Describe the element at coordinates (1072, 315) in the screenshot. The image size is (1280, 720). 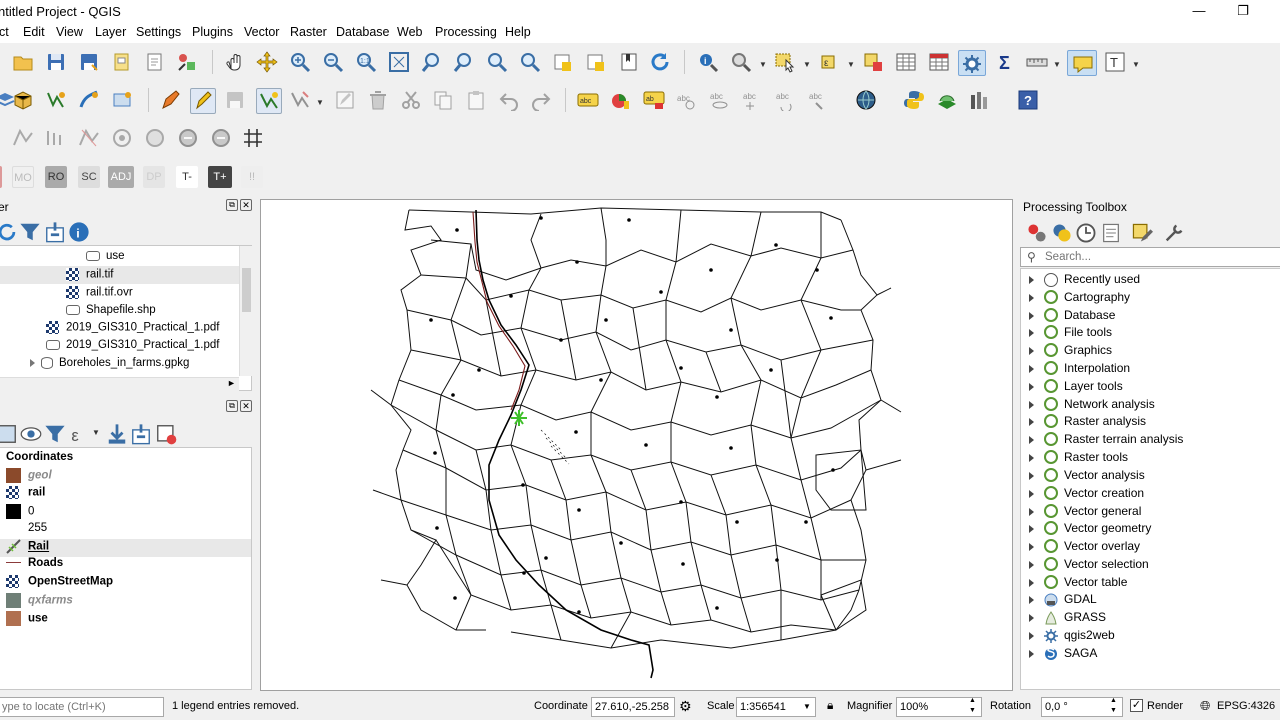
I see `tree-item-database: Database` at that location.